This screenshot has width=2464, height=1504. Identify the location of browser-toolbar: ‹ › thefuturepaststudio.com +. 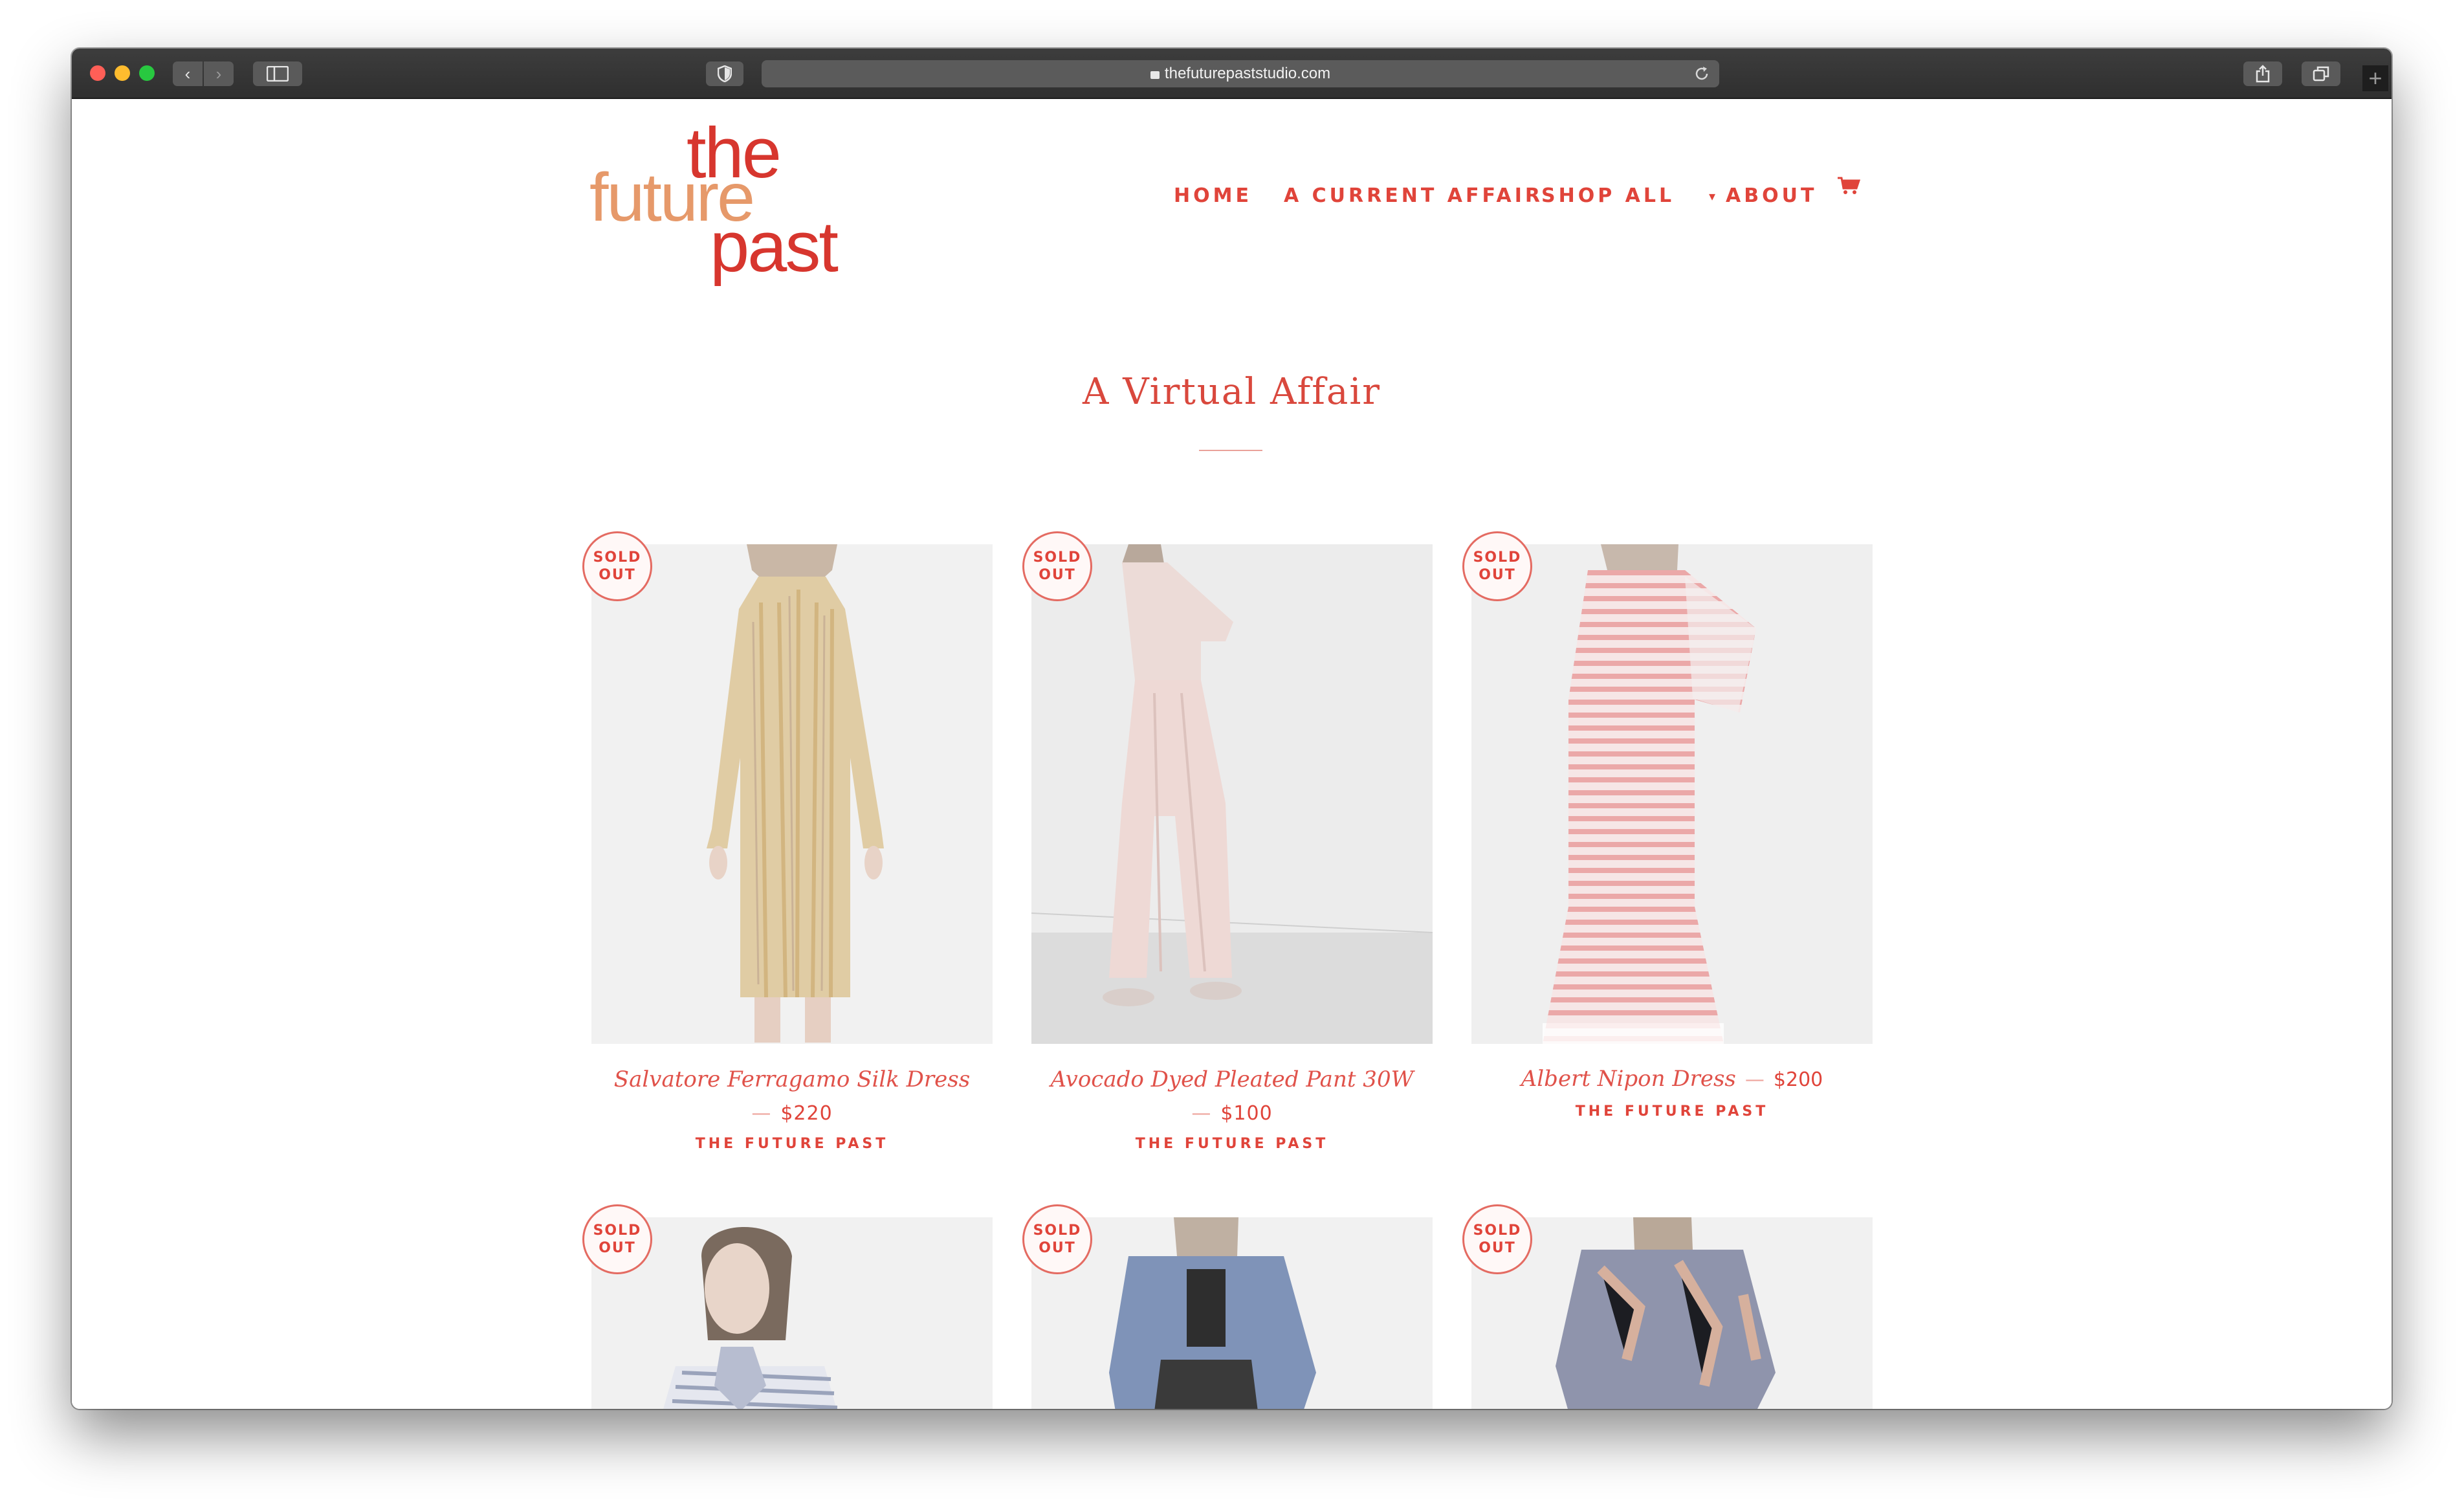
(1232, 74).